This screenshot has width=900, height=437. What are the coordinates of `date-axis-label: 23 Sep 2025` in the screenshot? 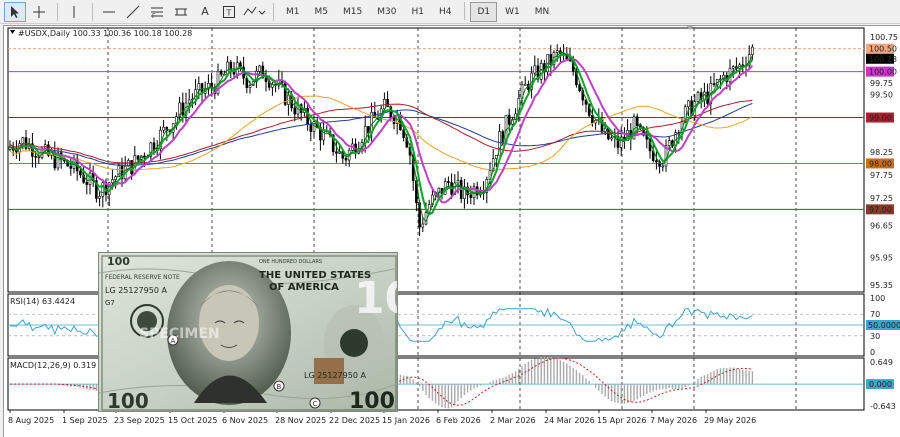 It's located at (139, 420).